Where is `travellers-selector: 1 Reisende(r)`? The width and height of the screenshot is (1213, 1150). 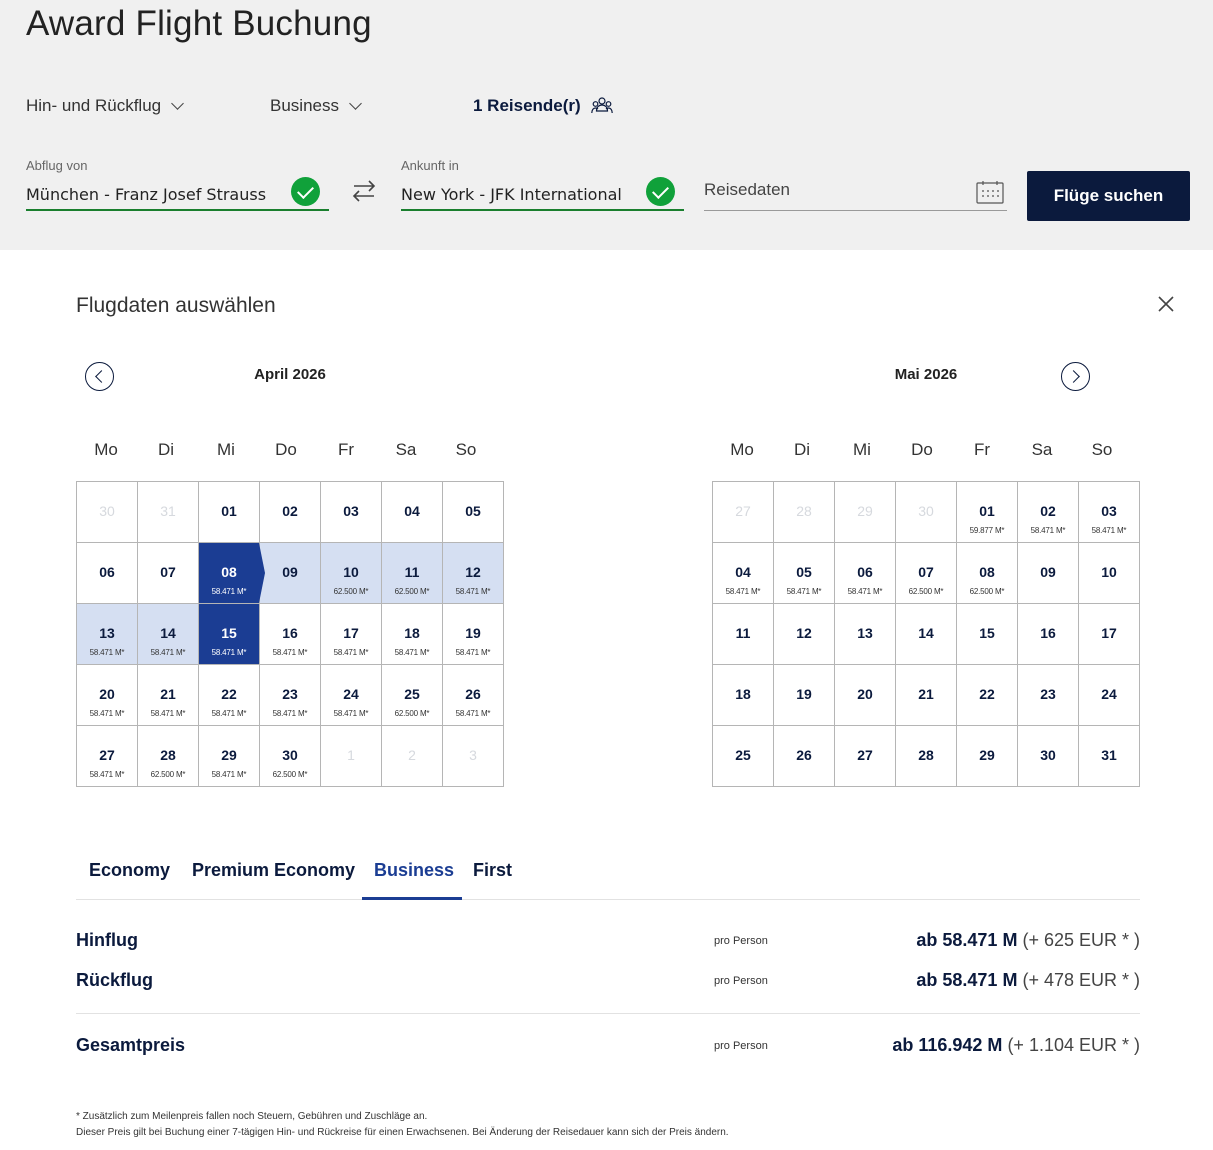 travellers-selector: 1 Reisende(r) is located at coordinates (543, 106).